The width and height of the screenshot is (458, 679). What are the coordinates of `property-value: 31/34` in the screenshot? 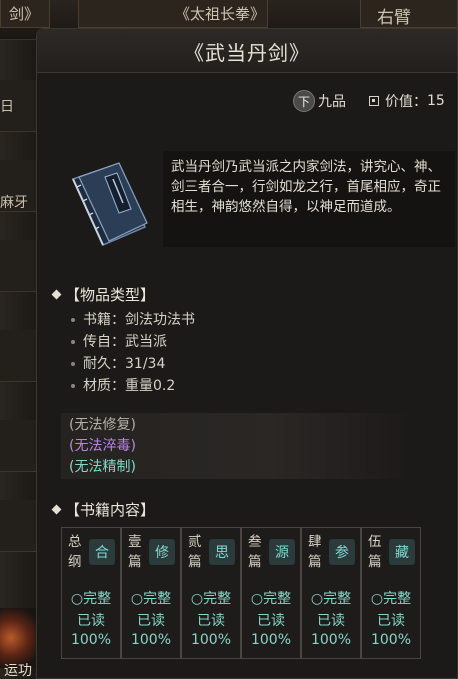 It's located at (145, 364).